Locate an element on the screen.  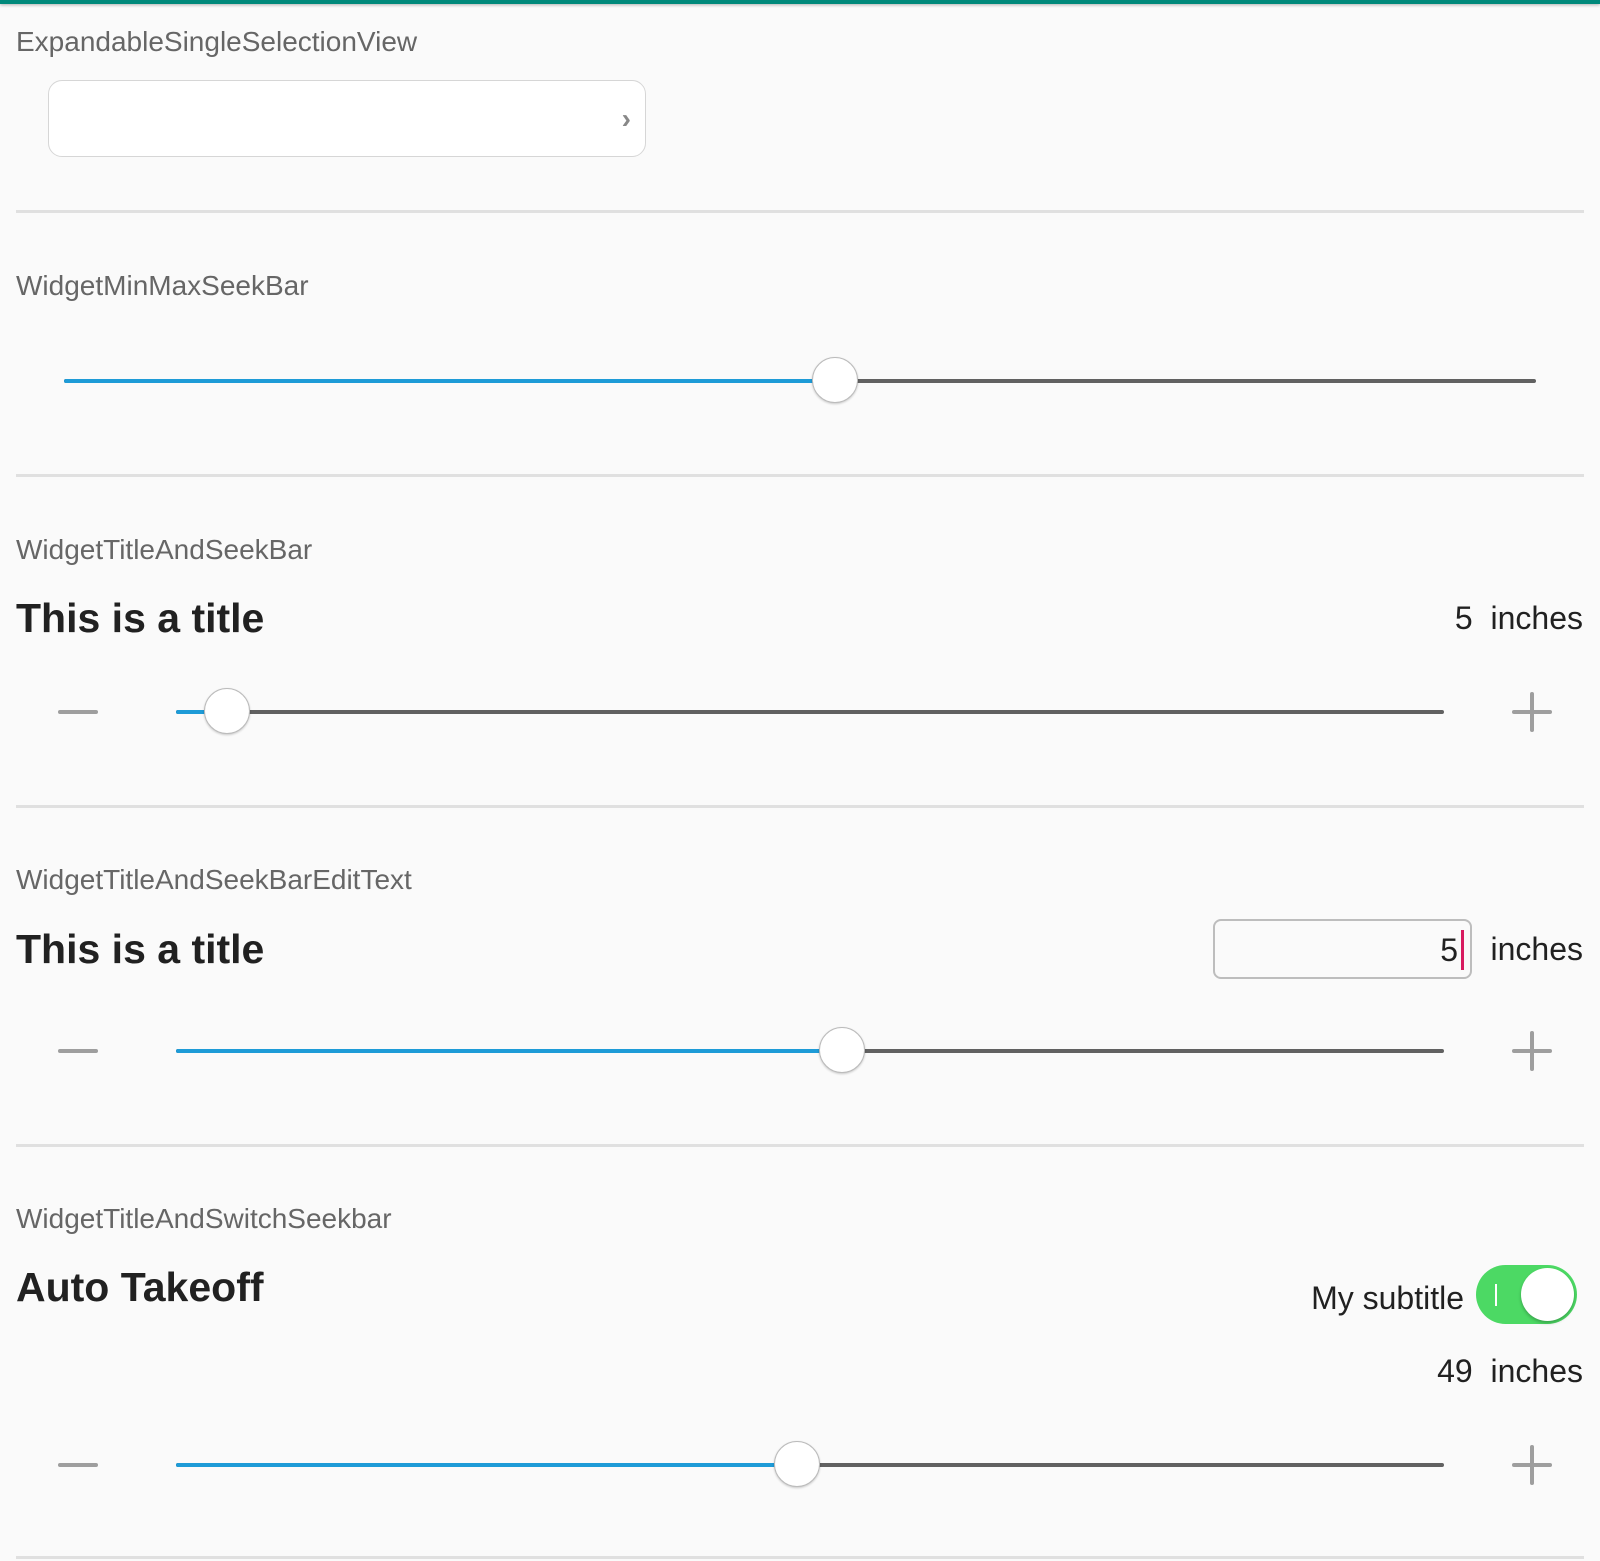
expandable-selection-field: › is located at coordinates (347, 118).